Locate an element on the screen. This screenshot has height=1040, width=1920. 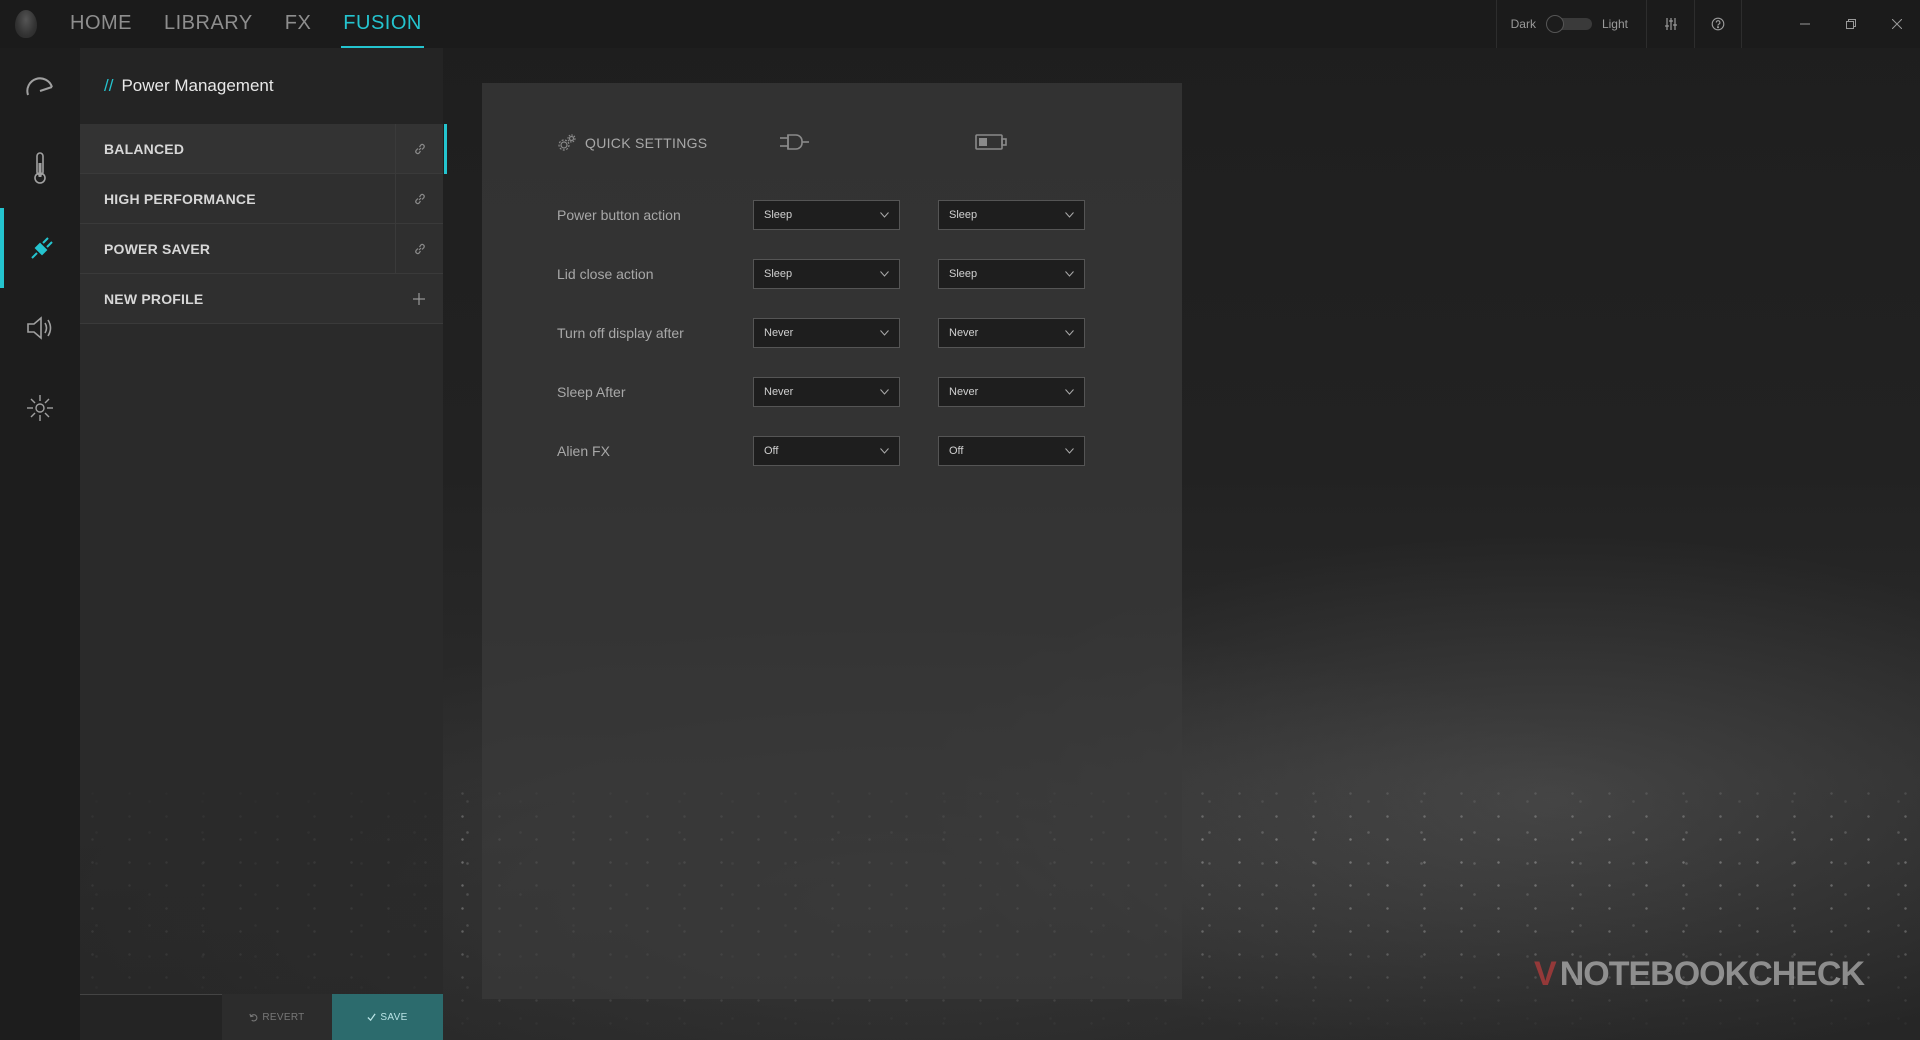
rail-item-thermal is located at coordinates (40, 168).